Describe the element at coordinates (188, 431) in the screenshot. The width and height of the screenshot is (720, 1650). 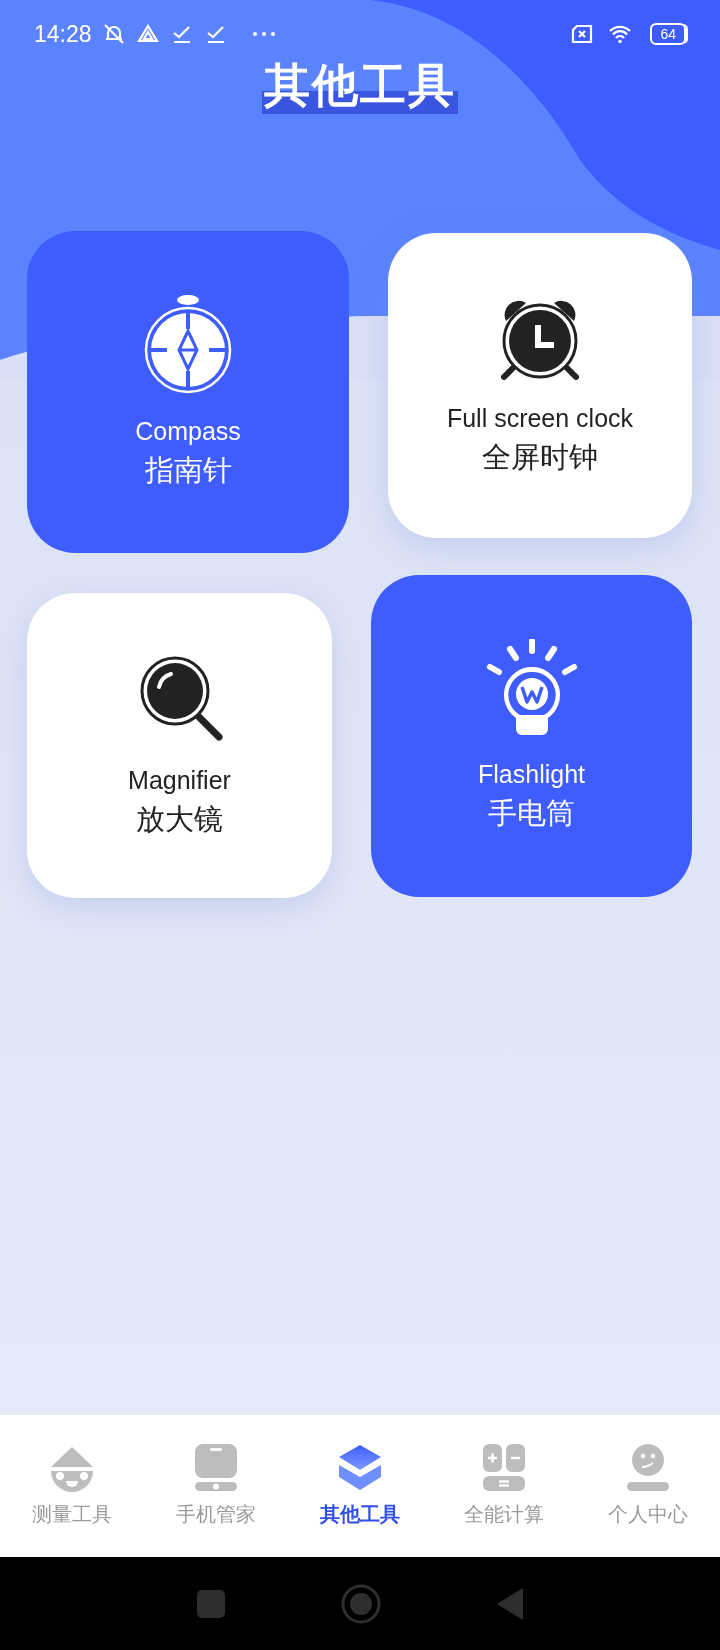
I see `tool-name: Compass` at that location.